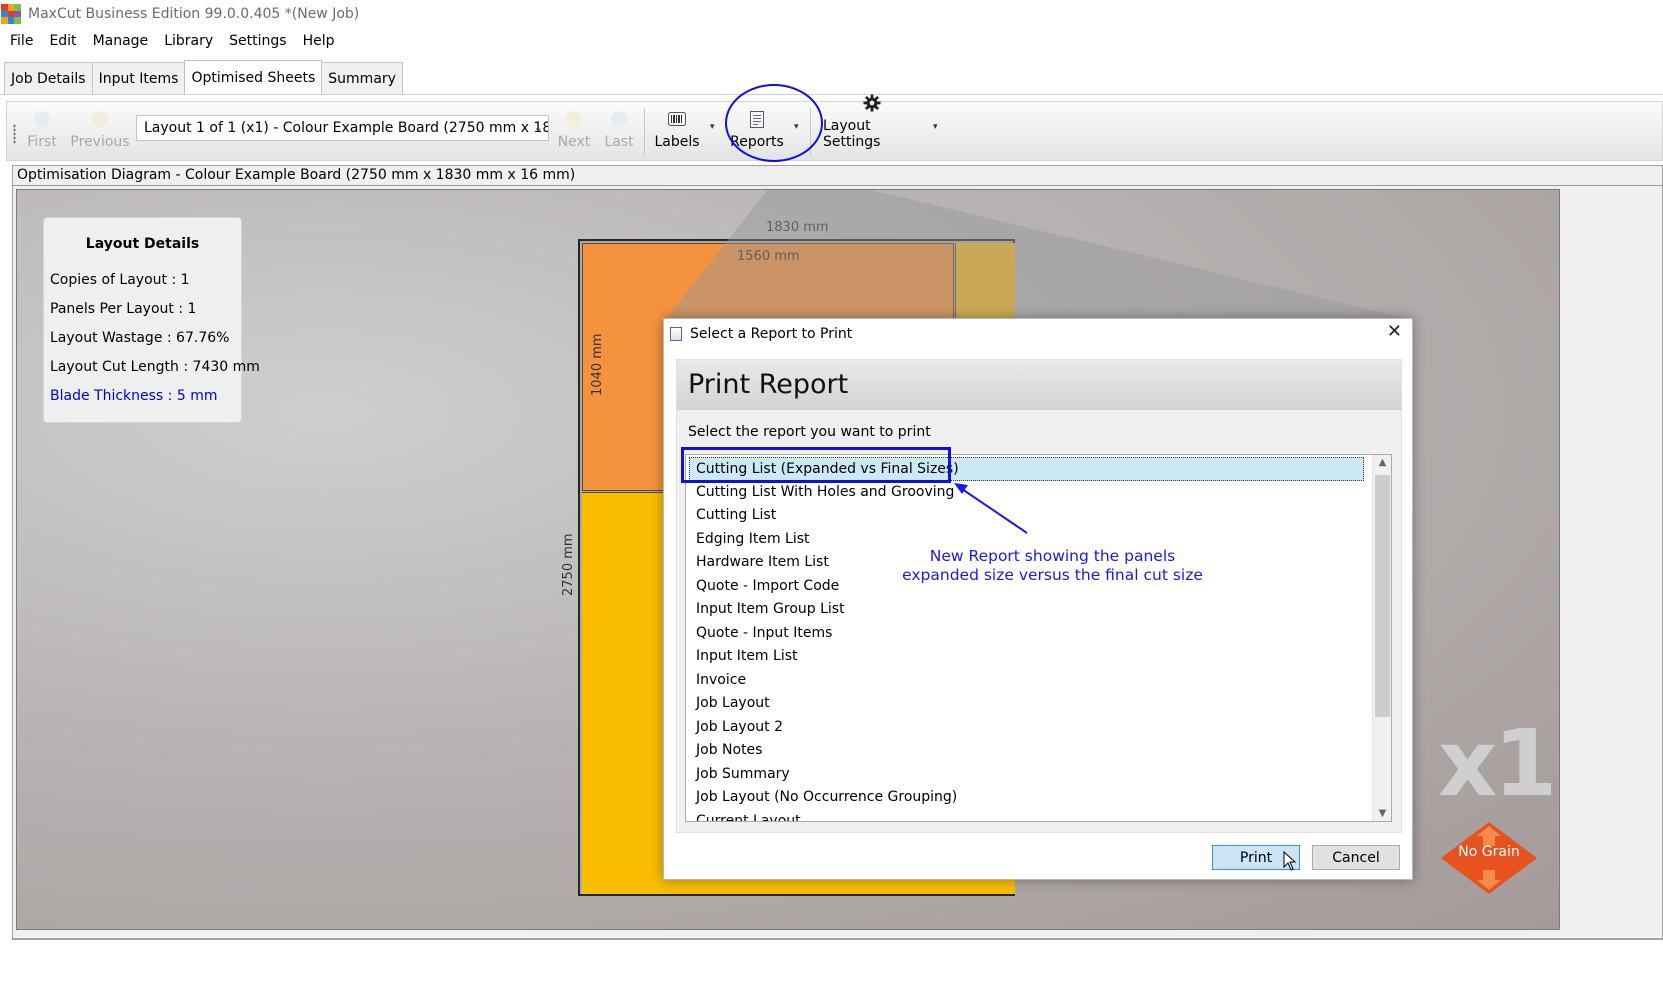 This screenshot has width=1663, height=997. Describe the element at coordinates (574, 142) in the screenshot. I see `next-label: Next` at that location.